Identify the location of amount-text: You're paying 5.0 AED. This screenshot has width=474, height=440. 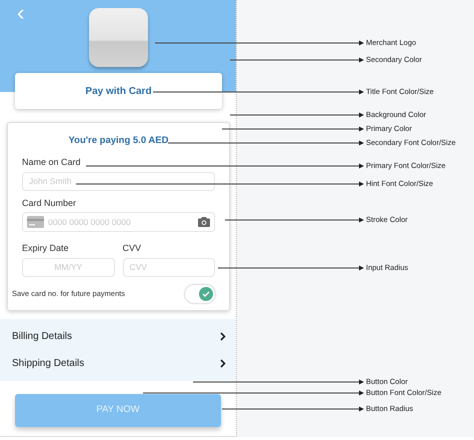
(119, 141).